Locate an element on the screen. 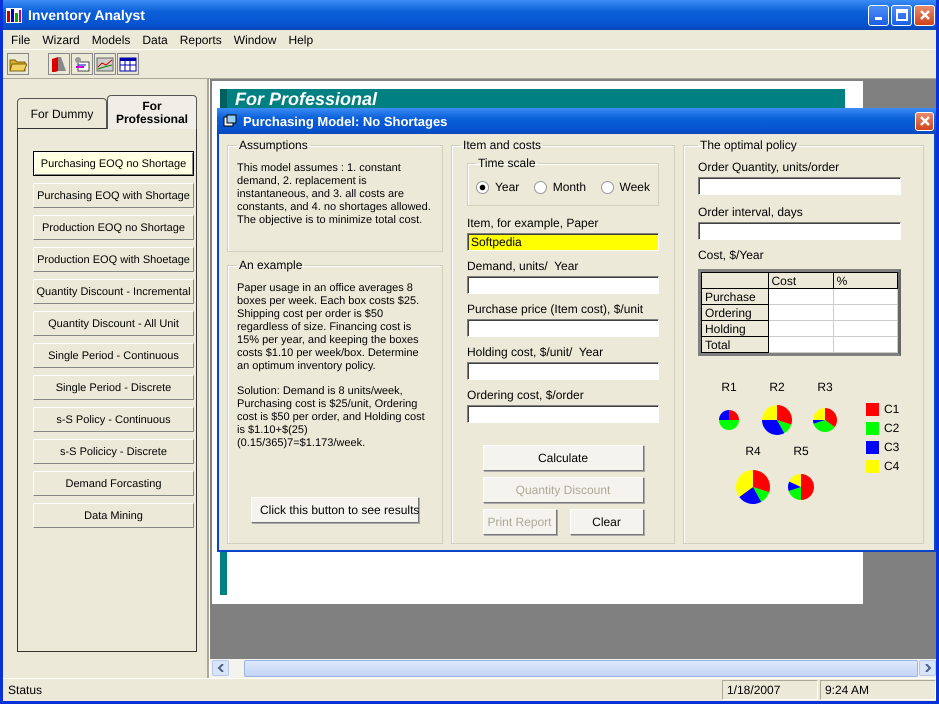  model-button: Production EOQ with Shoetage is located at coordinates (113, 259).